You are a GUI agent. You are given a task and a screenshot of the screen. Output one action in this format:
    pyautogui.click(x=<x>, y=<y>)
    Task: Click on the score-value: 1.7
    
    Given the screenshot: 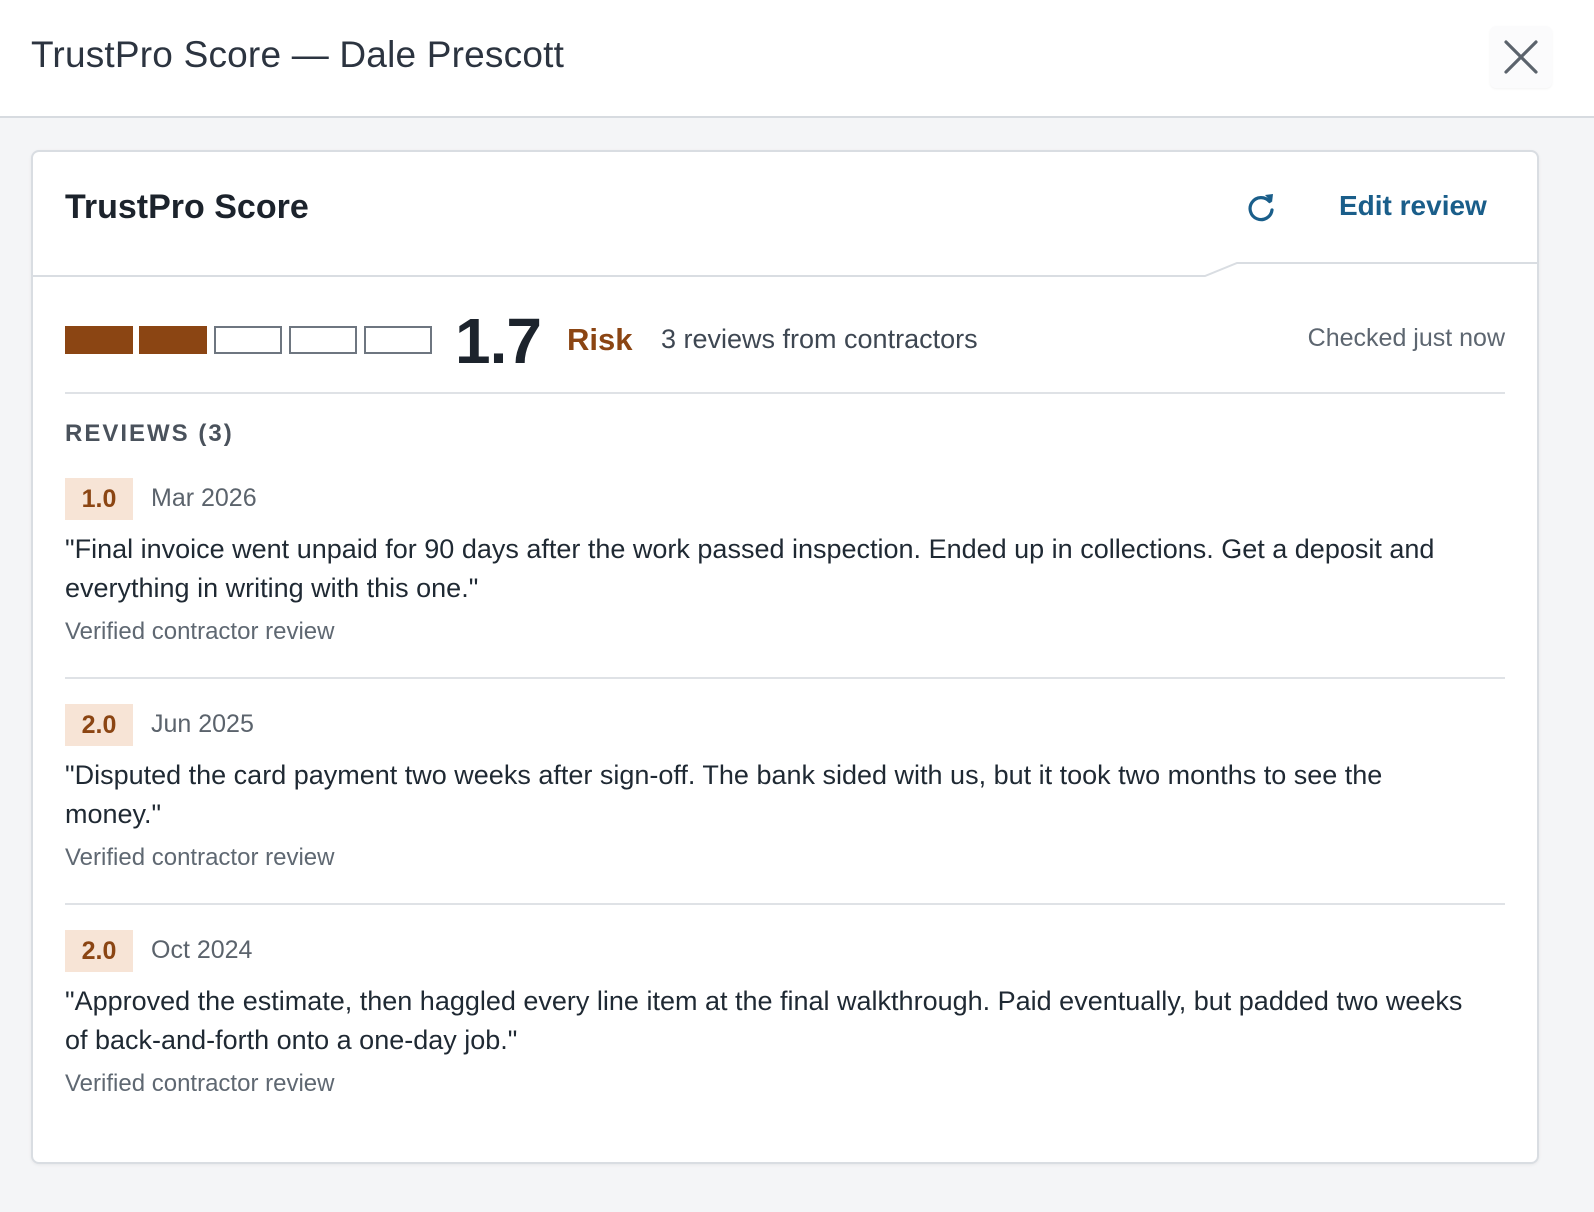 What is the action you would take?
    pyautogui.click(x=498, y=341)
    